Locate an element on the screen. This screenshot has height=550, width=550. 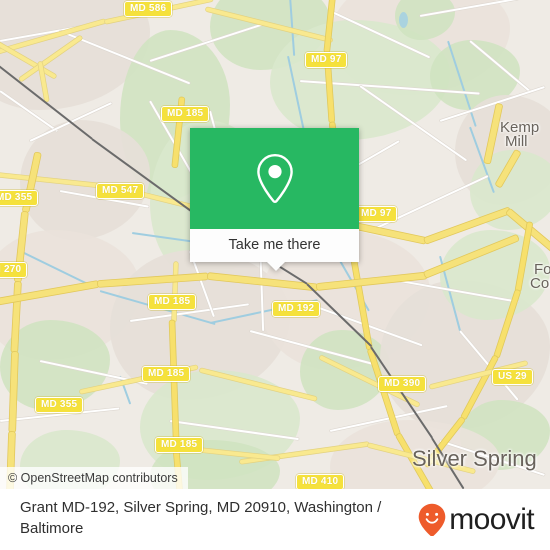
moovit-wordmark: moovit is located at coordinates (491, 519).